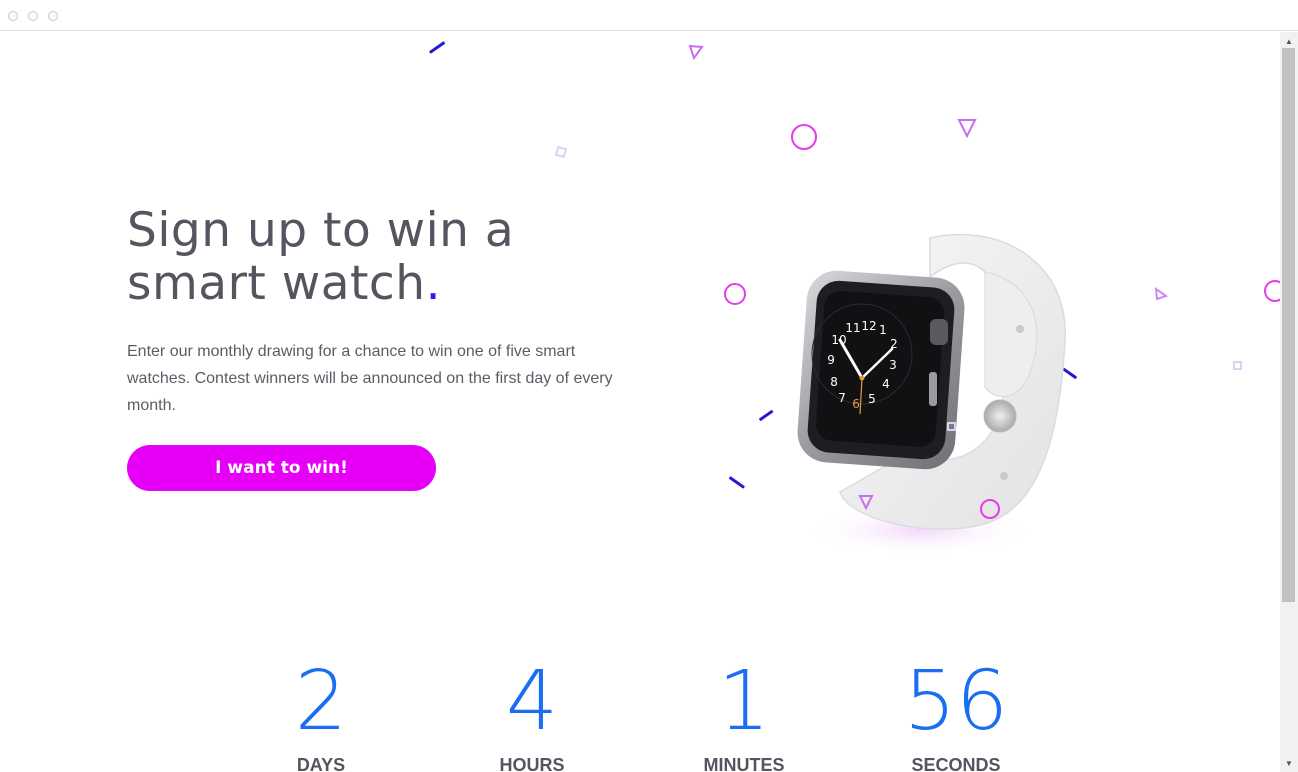 The height and width of the screenshot is (772, 1298). I want to click on countdown-hours: 4 HOURS, so click(532, 712).